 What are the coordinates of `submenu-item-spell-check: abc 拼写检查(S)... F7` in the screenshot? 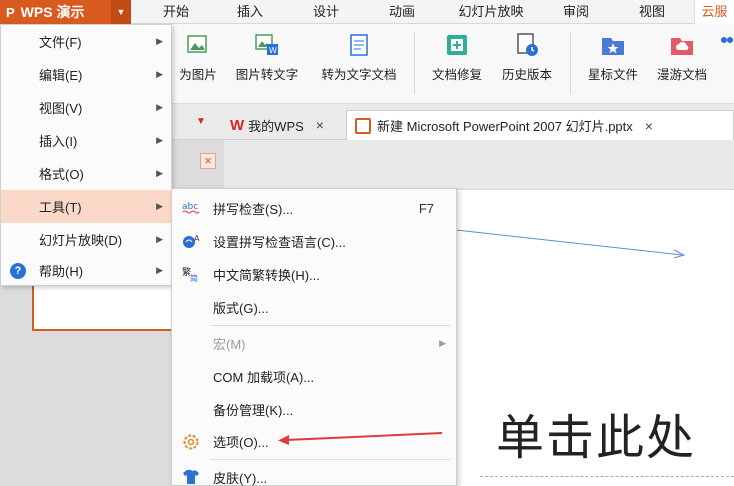 It's located at (314, 208).